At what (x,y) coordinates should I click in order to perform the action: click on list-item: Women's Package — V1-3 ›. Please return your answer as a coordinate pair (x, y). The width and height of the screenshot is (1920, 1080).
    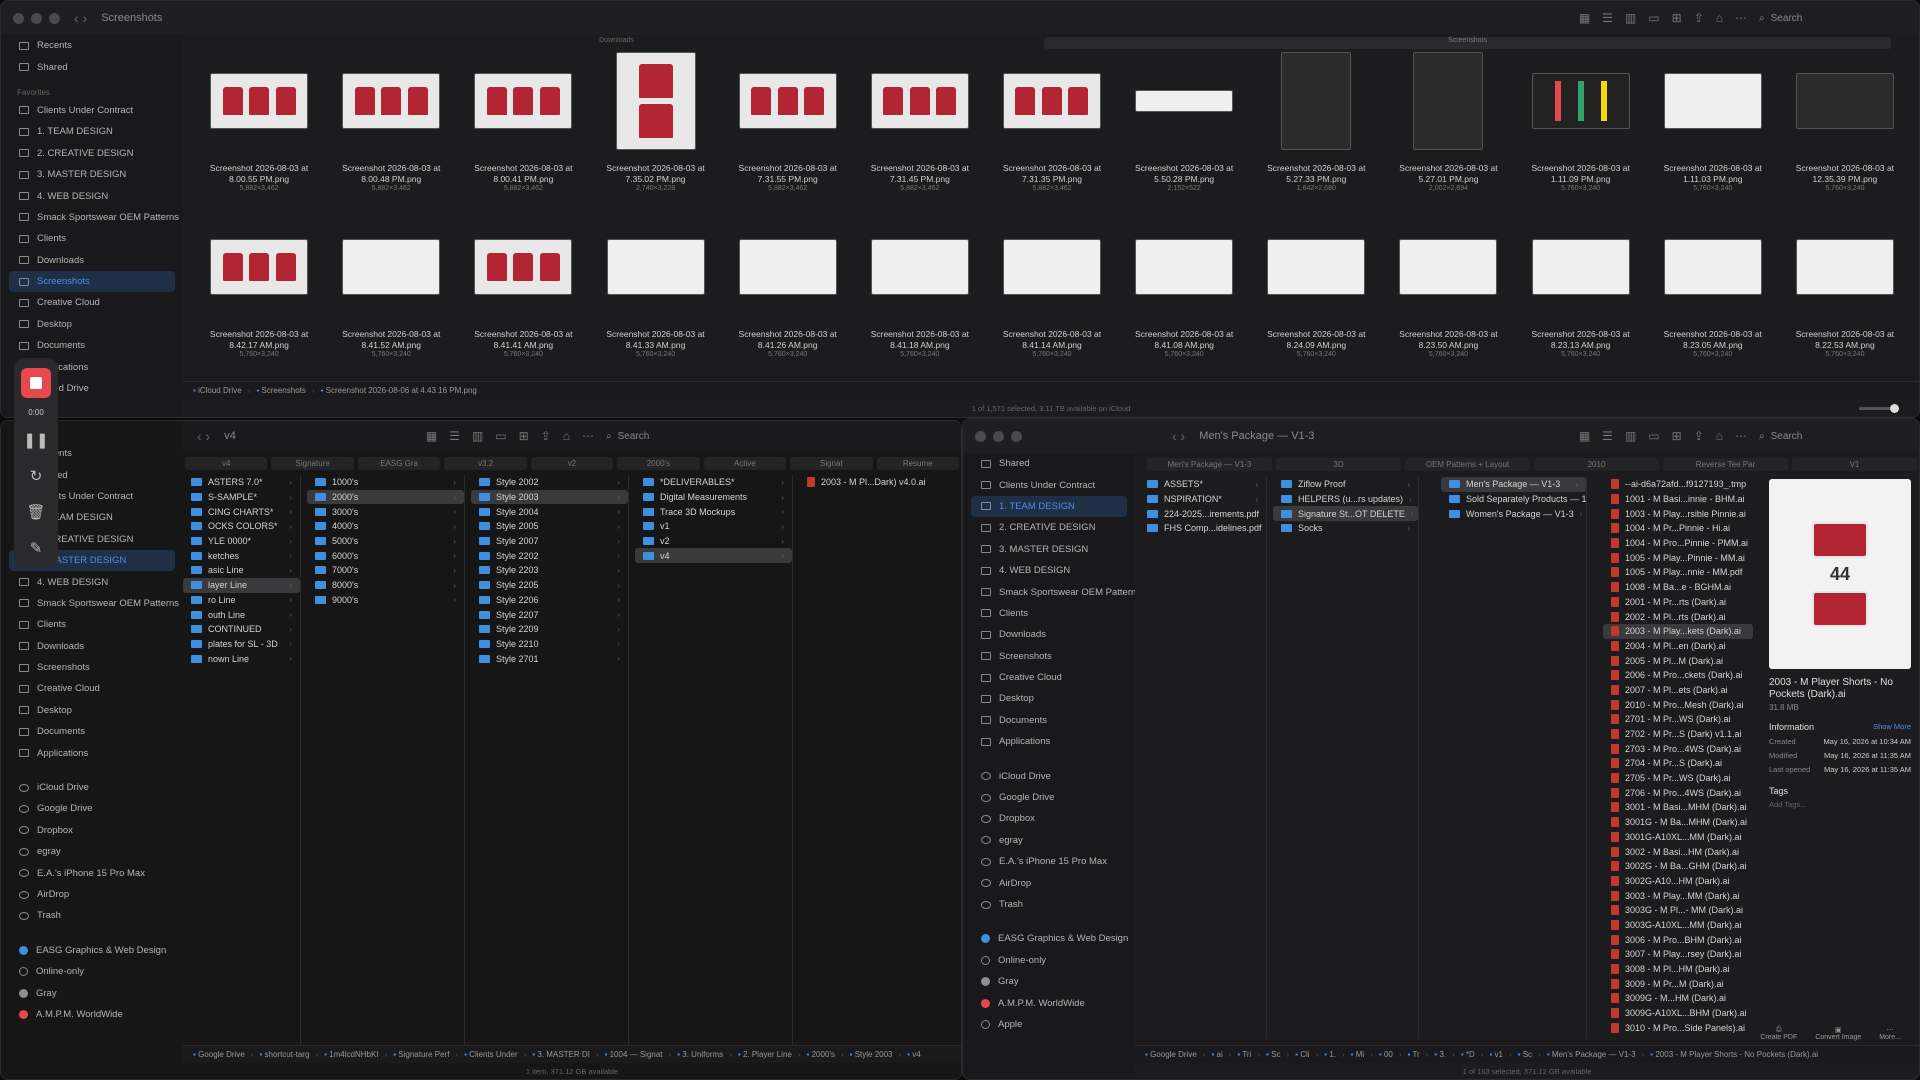
    Looking at the image, I should click on (1513, 513).